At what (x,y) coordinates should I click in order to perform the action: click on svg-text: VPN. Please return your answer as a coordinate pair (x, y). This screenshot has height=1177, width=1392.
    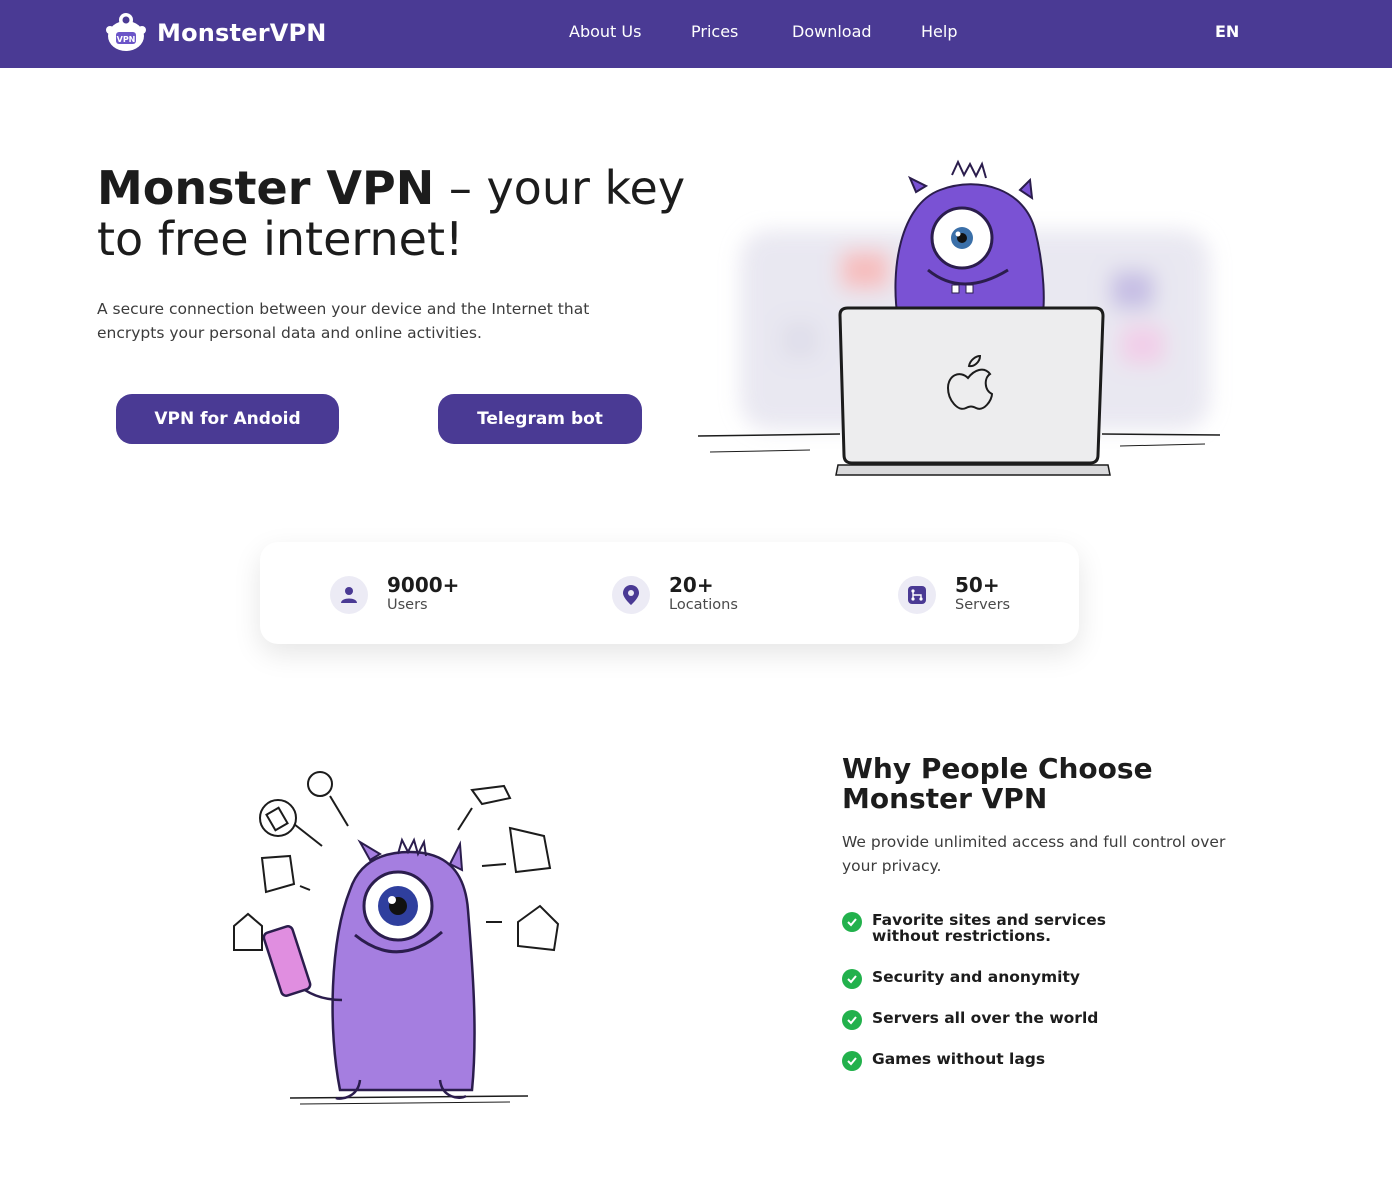
    Looking at the image, I should click on (126, 39).